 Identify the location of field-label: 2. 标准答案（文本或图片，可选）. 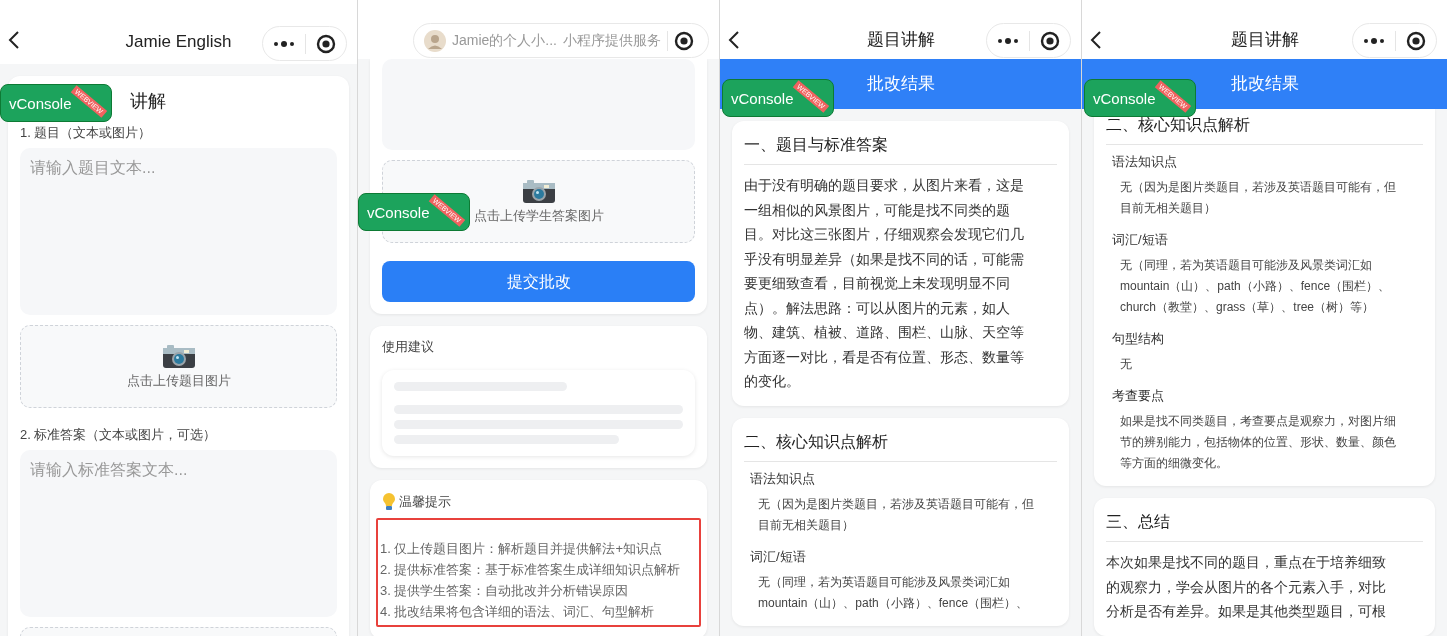
(119, 435).